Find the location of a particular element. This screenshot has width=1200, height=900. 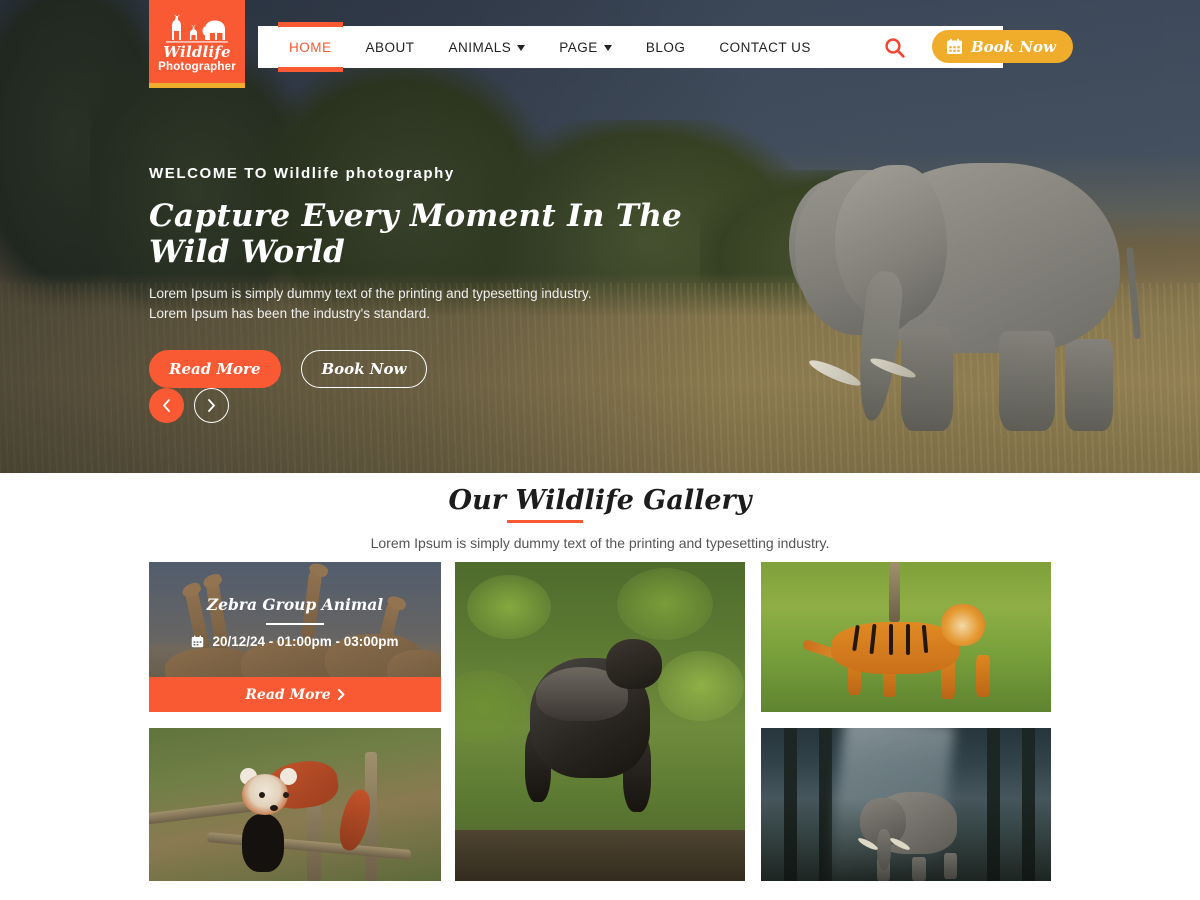

card-read-more-button: Read More is located at coordinates (295, 694).